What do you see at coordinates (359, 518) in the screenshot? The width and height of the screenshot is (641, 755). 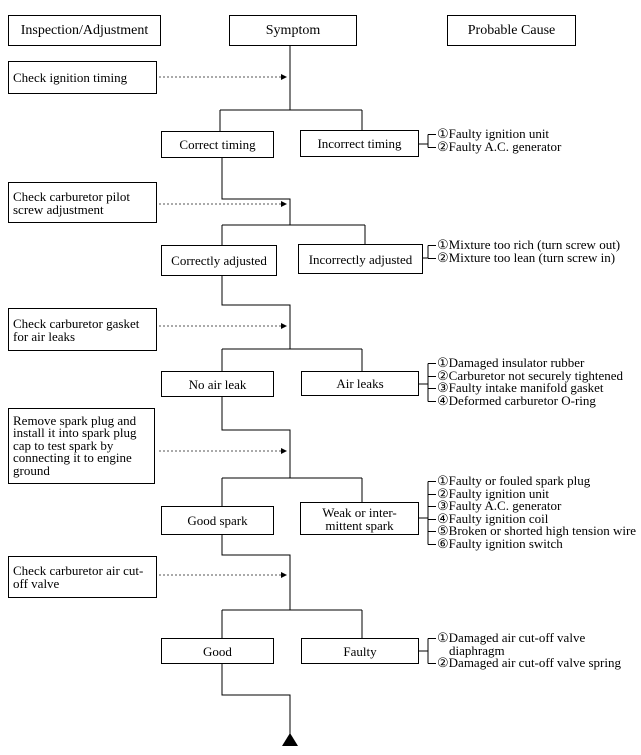 I see `symptom-ng: Weak or inter-mittent spark` at bounding box center [359, 518].